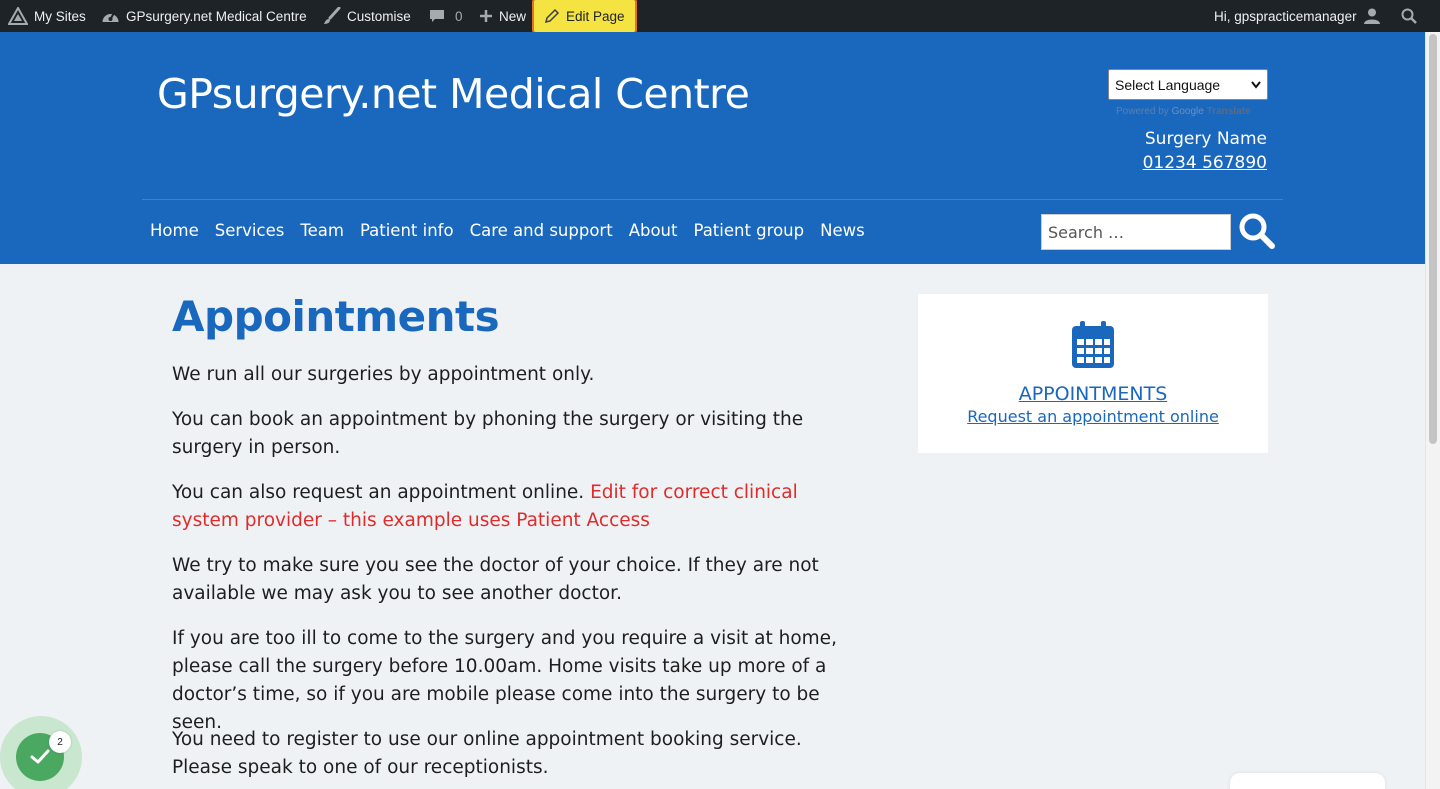 This screenshot has width=1440, height=789. Describe the element at coordinates (541, 230) in the screenshot. I see `nav-item-care-and-support: Care and support` at that location.